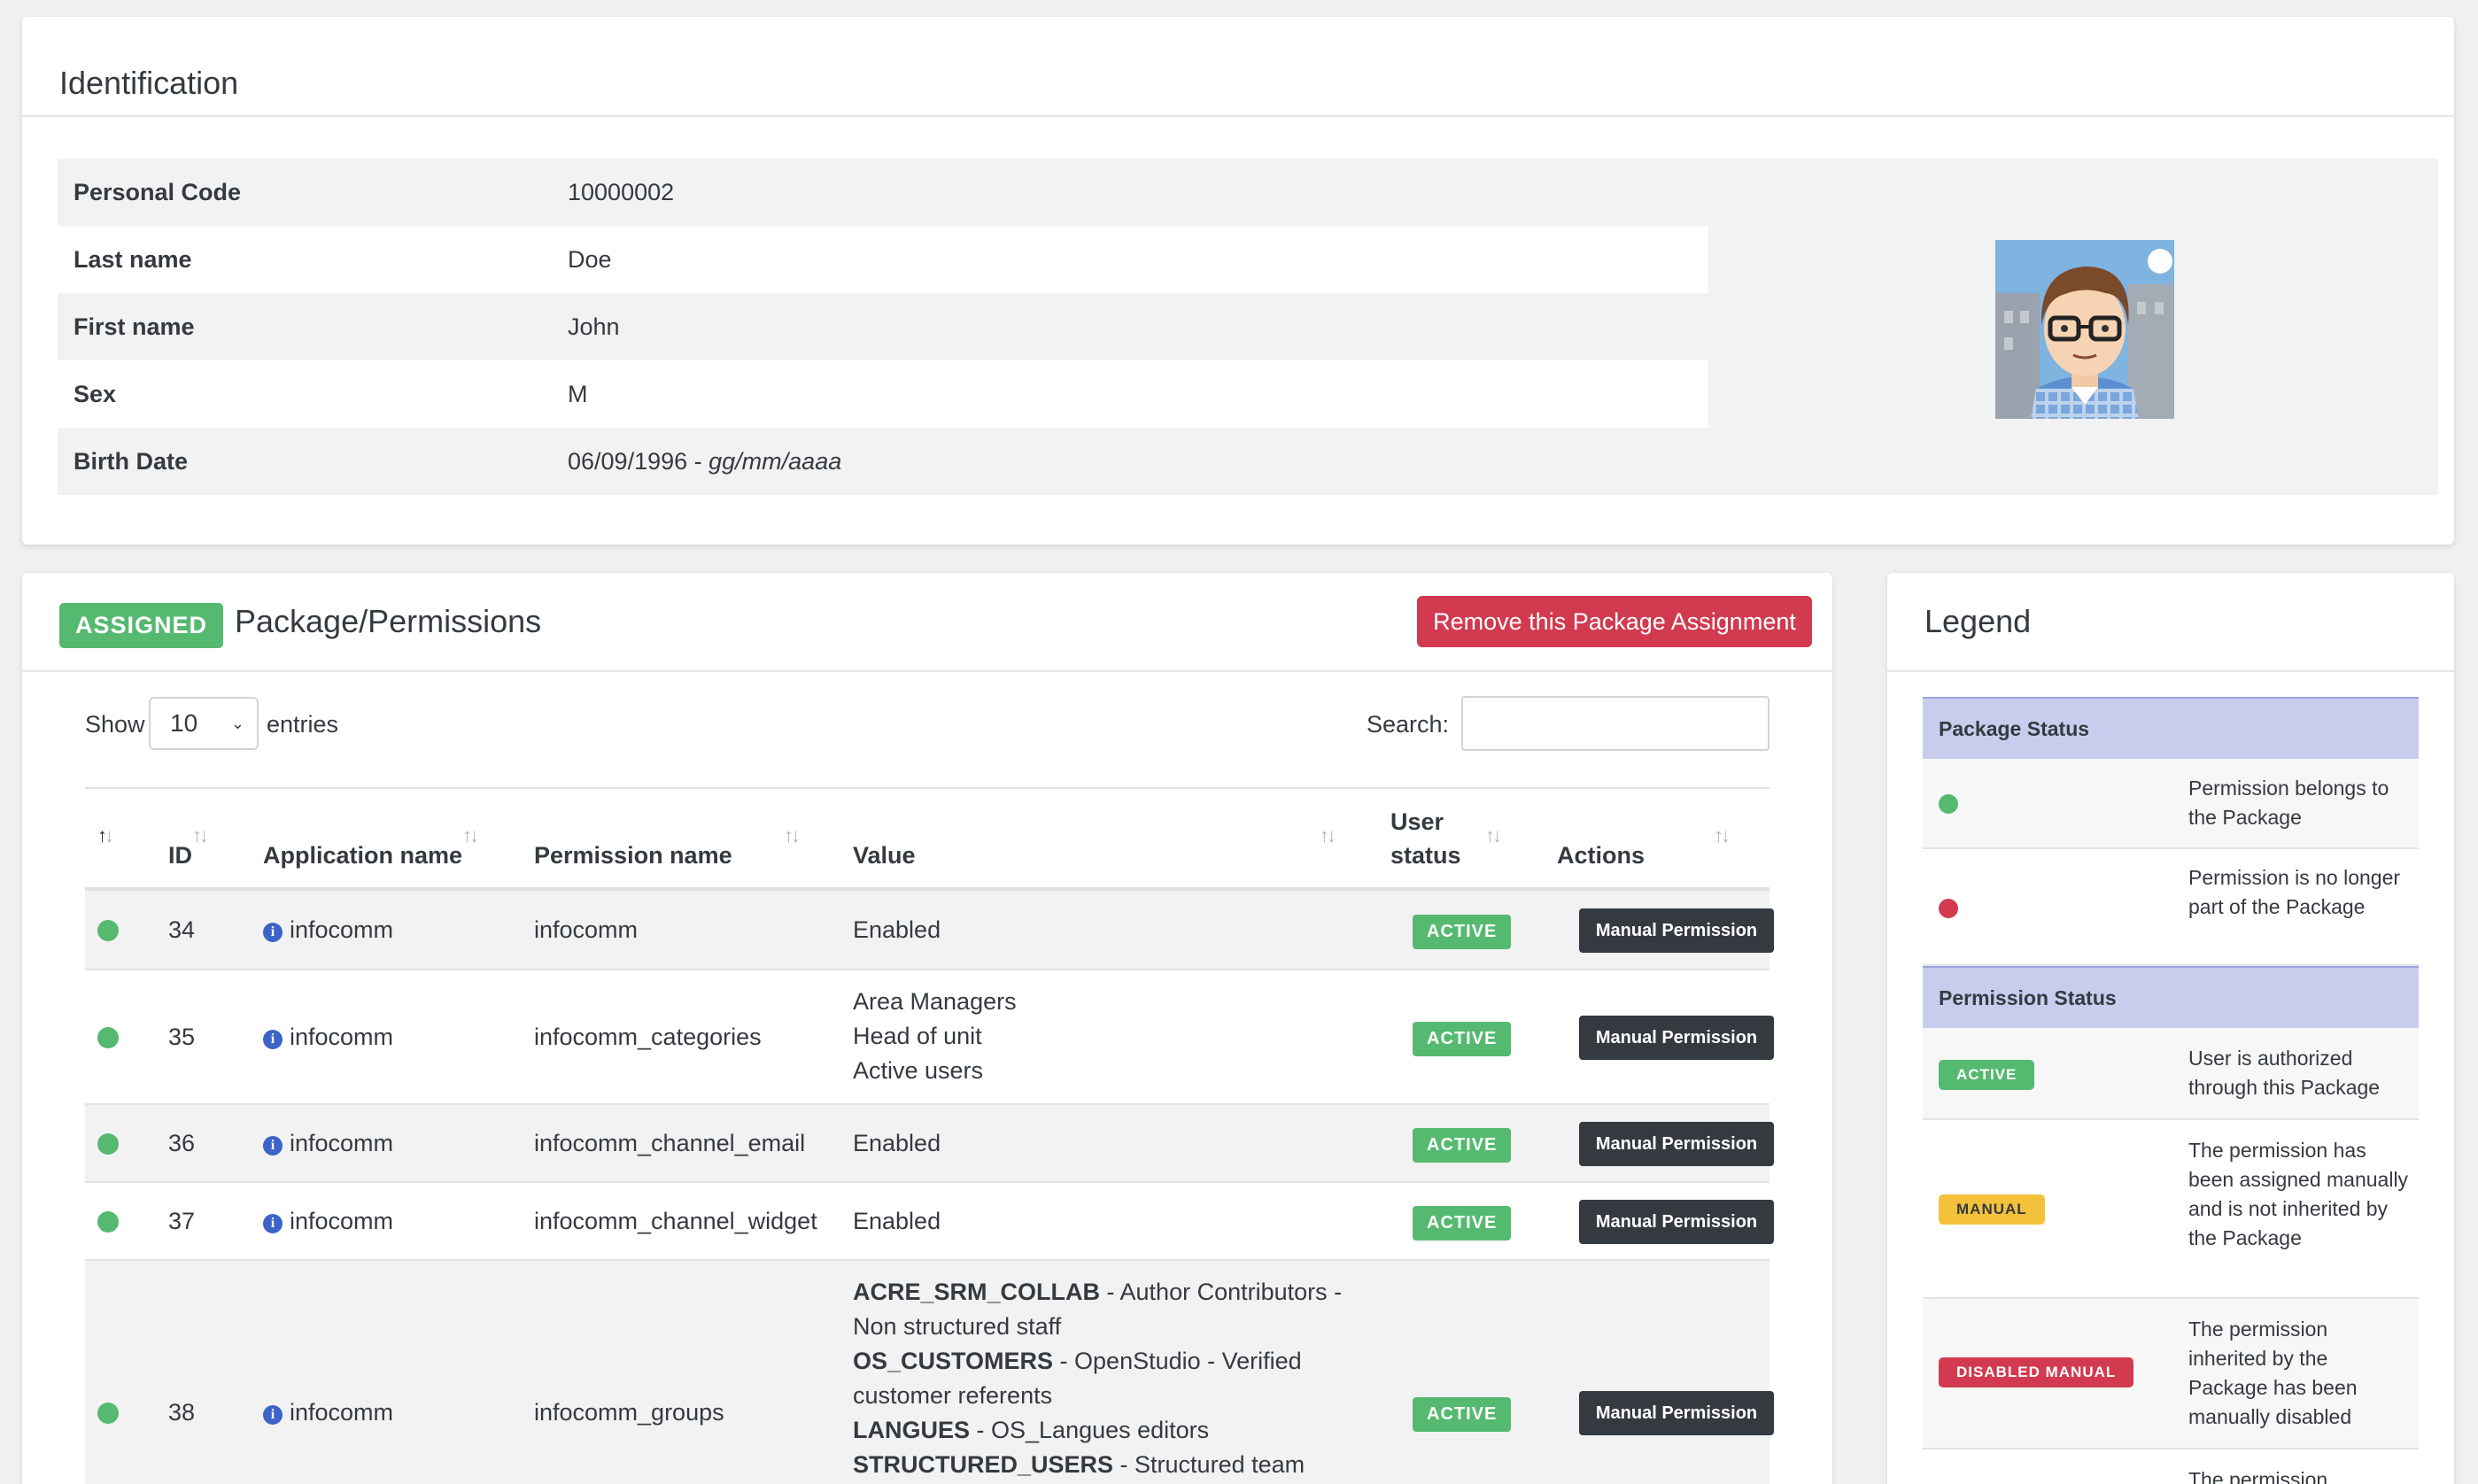  Describe the element at coordinates (935, 1036) in the screenshot. I see `row-value: Area Managers Head of unit Active users` at that location.